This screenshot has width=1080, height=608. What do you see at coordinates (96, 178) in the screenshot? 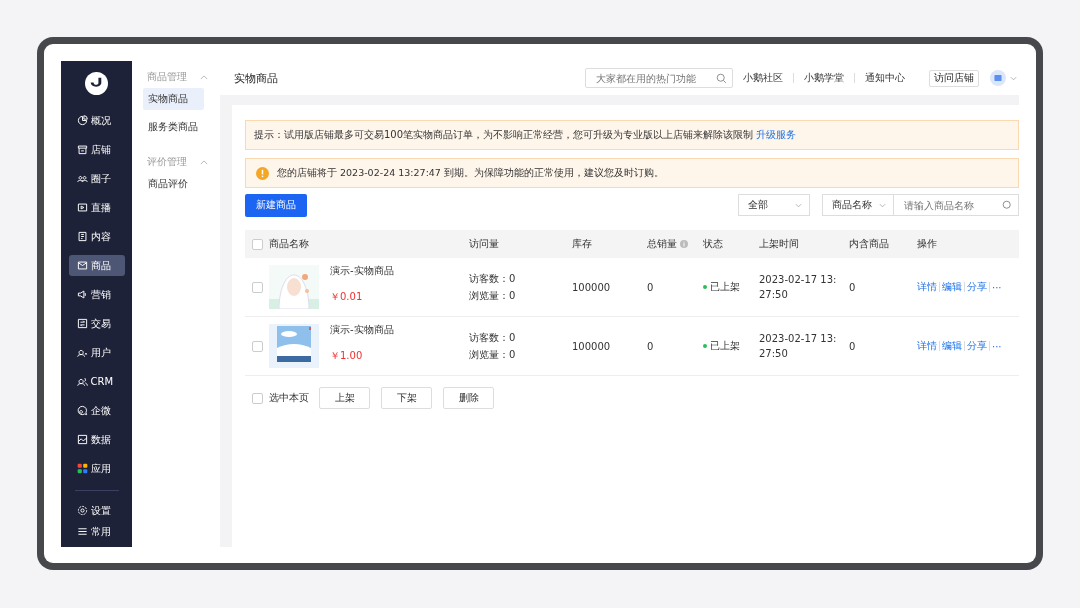
I see `nav-item: 圈子` at bounding box center [96, 178].